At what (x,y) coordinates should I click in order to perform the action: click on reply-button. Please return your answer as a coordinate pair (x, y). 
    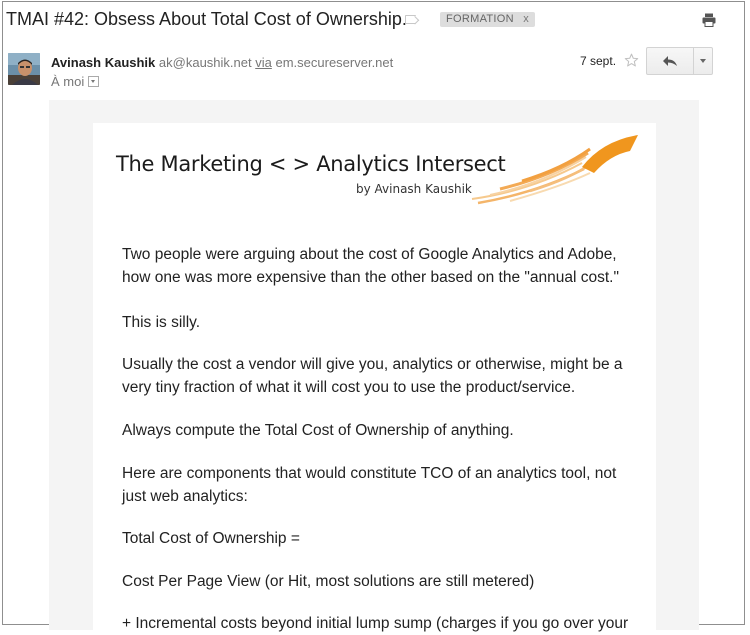
    Looking at the image, I should click on (670, 61).